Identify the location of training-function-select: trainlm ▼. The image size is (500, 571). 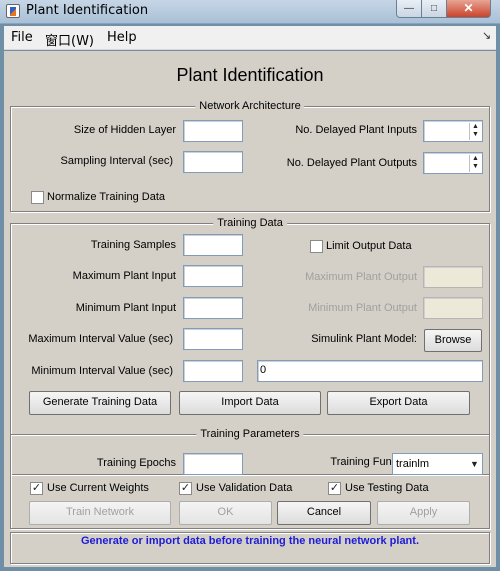
(437, 464).